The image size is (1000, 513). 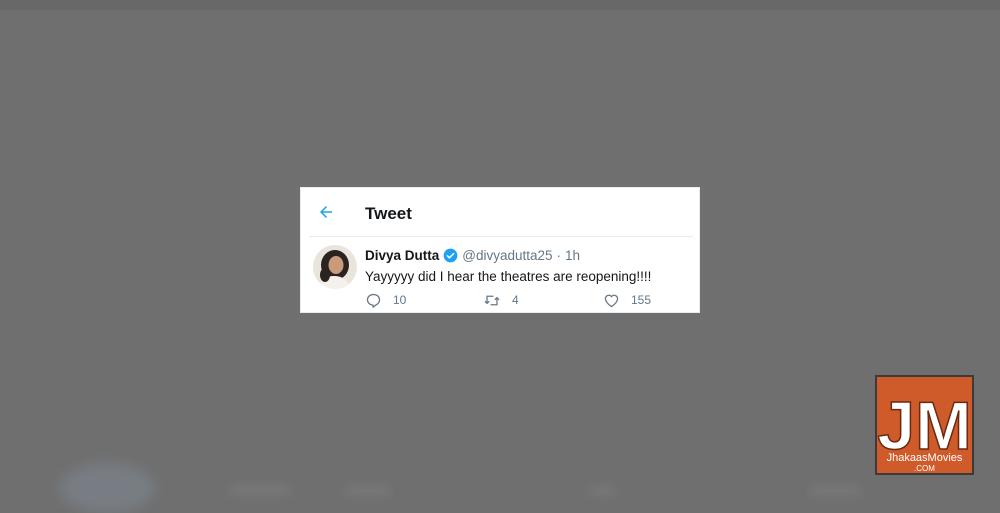 I want to click on page-title: Tweet, so click(x=388, y=213).